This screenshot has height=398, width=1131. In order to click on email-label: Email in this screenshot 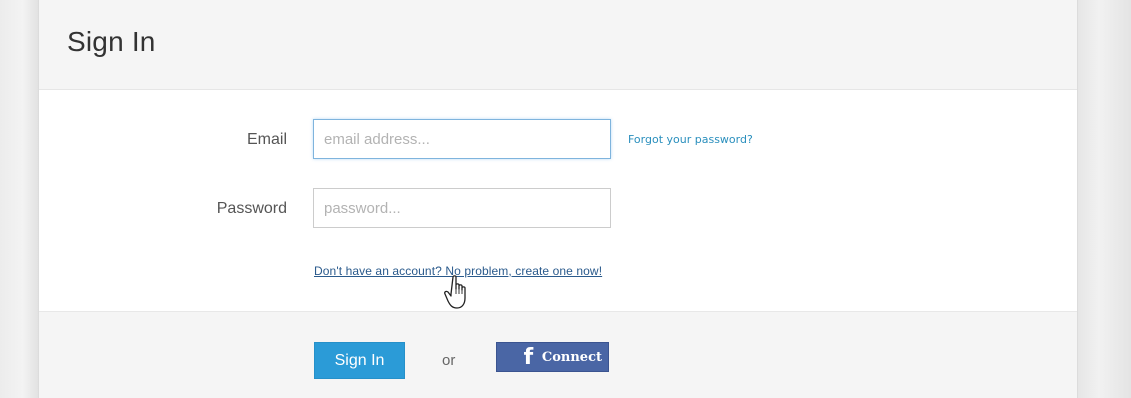, I will do `click(266, 139)`.